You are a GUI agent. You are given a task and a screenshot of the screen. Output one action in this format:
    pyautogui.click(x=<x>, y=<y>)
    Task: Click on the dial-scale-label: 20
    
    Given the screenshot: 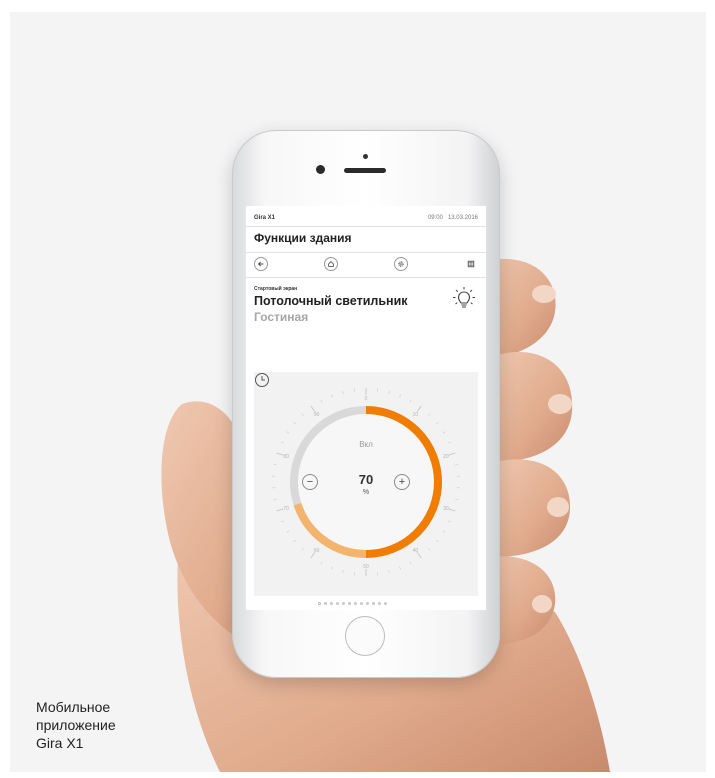 What is the action you would take?
    pyautogui.click(x=446, y=457)
    